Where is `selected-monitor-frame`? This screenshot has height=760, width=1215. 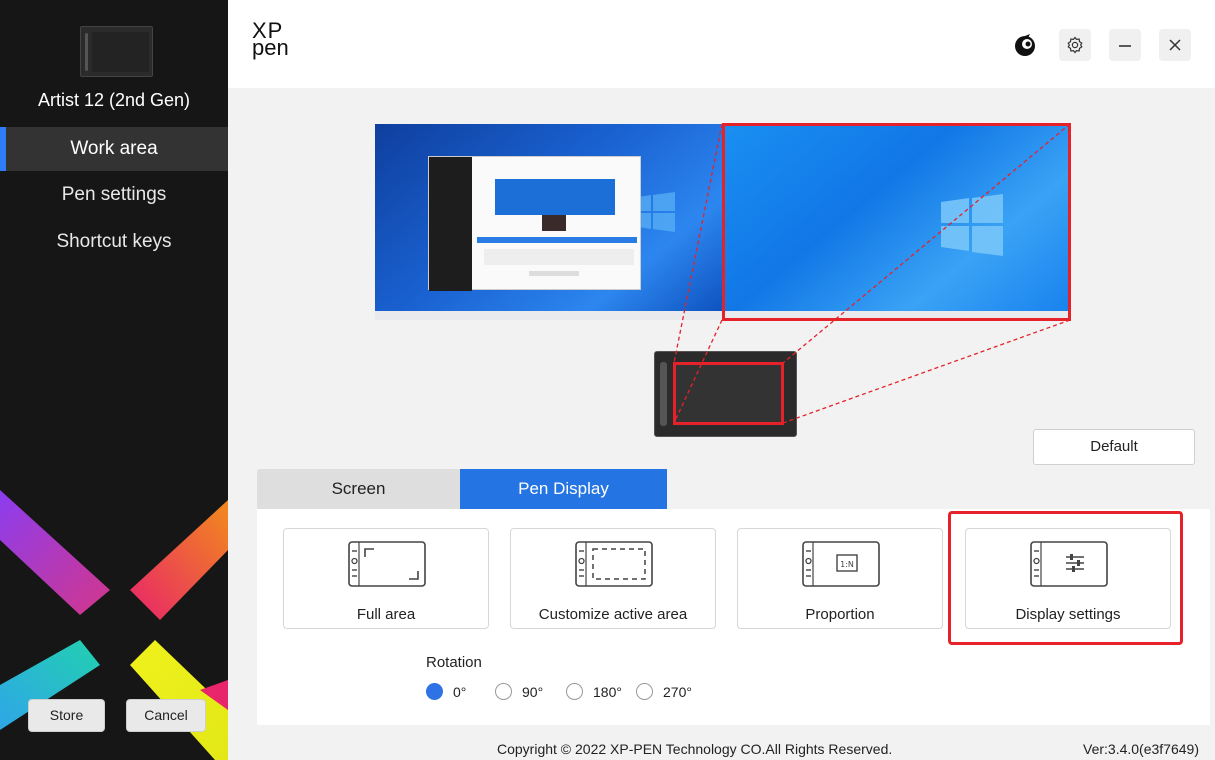 selected-monitor-frame is located at coordinates (896, 222).